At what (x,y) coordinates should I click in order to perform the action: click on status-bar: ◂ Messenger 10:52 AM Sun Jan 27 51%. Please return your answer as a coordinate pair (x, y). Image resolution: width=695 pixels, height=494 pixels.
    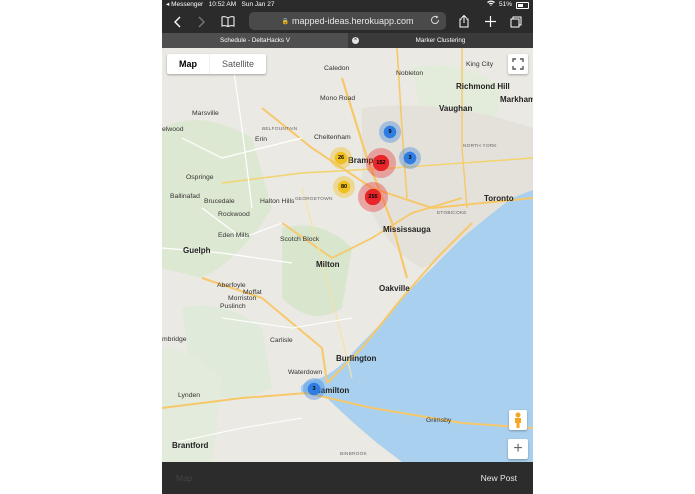
    Looking at the image, I should click on (347, 5).